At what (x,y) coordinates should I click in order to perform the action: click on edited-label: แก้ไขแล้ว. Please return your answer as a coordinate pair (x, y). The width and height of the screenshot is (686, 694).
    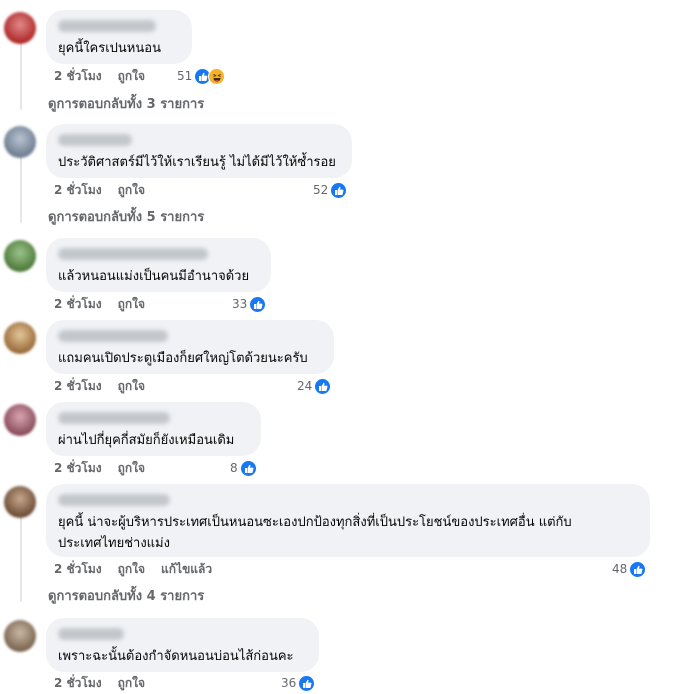
    Looking at the image, I should click on (186, 569).